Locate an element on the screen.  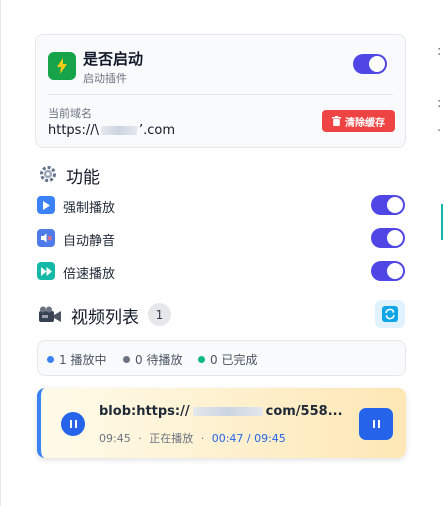
video-stats-bar: 1 播放中 0 待播放 0 已完成 is located at coordinates (221, 358).